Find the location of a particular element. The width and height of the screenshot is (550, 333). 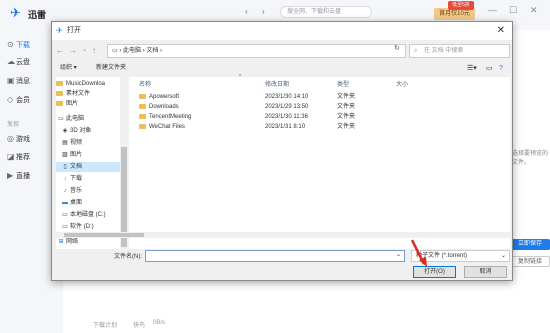

address-bar: ▭ › 此电脑 › 文档 › is located at coordinates (256, 51).